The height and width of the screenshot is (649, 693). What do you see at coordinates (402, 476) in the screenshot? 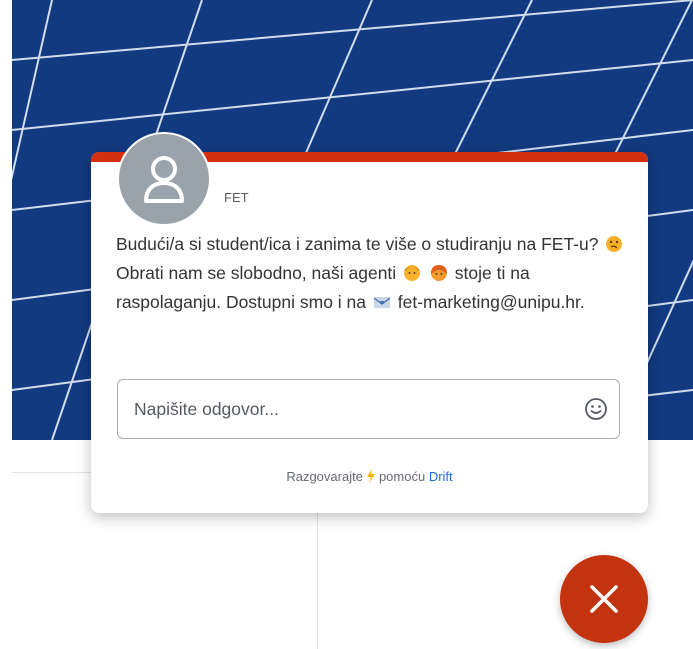
I see `powered-middle: pomoću` at bounding box center [402, 476].